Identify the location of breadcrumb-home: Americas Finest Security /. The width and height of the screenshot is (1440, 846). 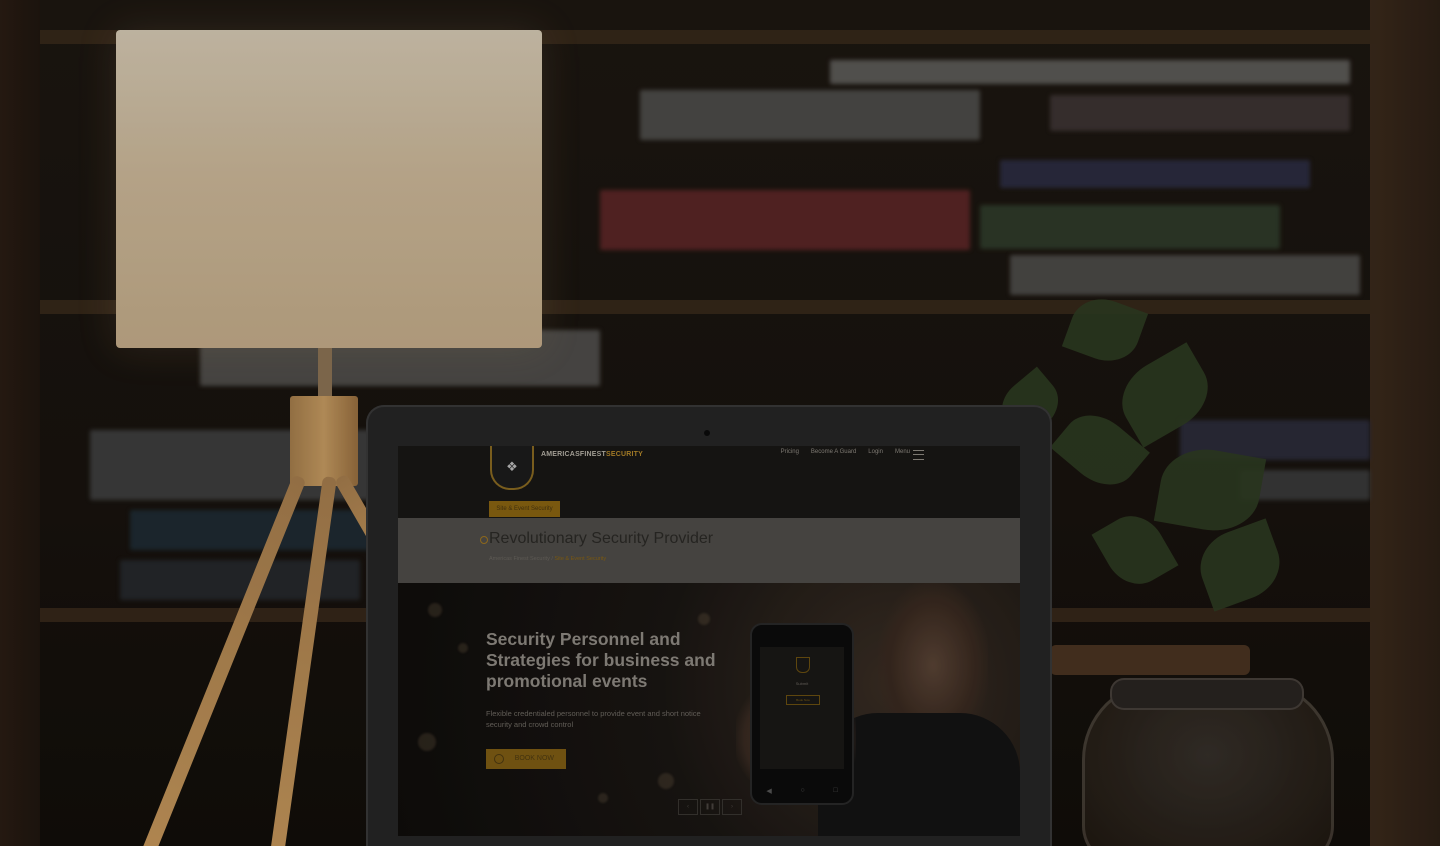
(521, 559).